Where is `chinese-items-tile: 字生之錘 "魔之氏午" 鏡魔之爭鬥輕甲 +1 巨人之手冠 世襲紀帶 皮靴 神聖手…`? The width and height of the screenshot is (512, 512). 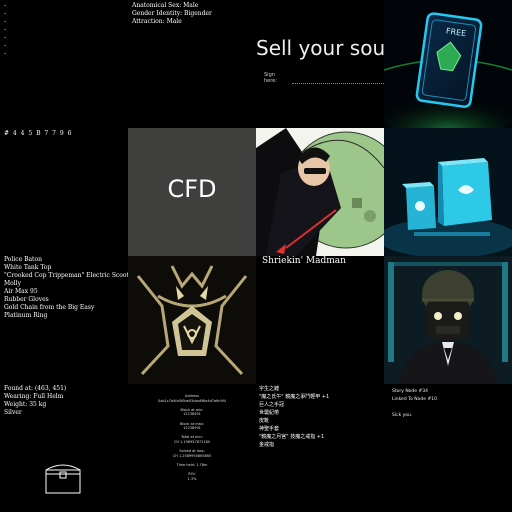 chinese-items-tile: 字生之錘 "魔之氏午" 鏡魔之爭鬥輕甲 +1 巨人之手冠 世襲紀帶 皮靴 神聖手… is located at coordinates (320, 448).